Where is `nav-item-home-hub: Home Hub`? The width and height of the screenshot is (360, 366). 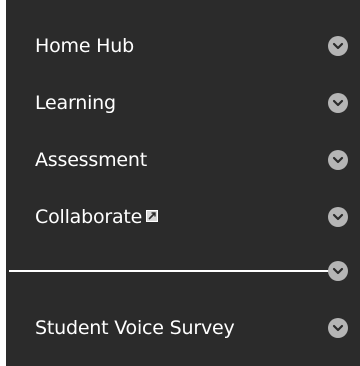
nav-item-home-hub: Home Hub is located at coordinates (183, 46).